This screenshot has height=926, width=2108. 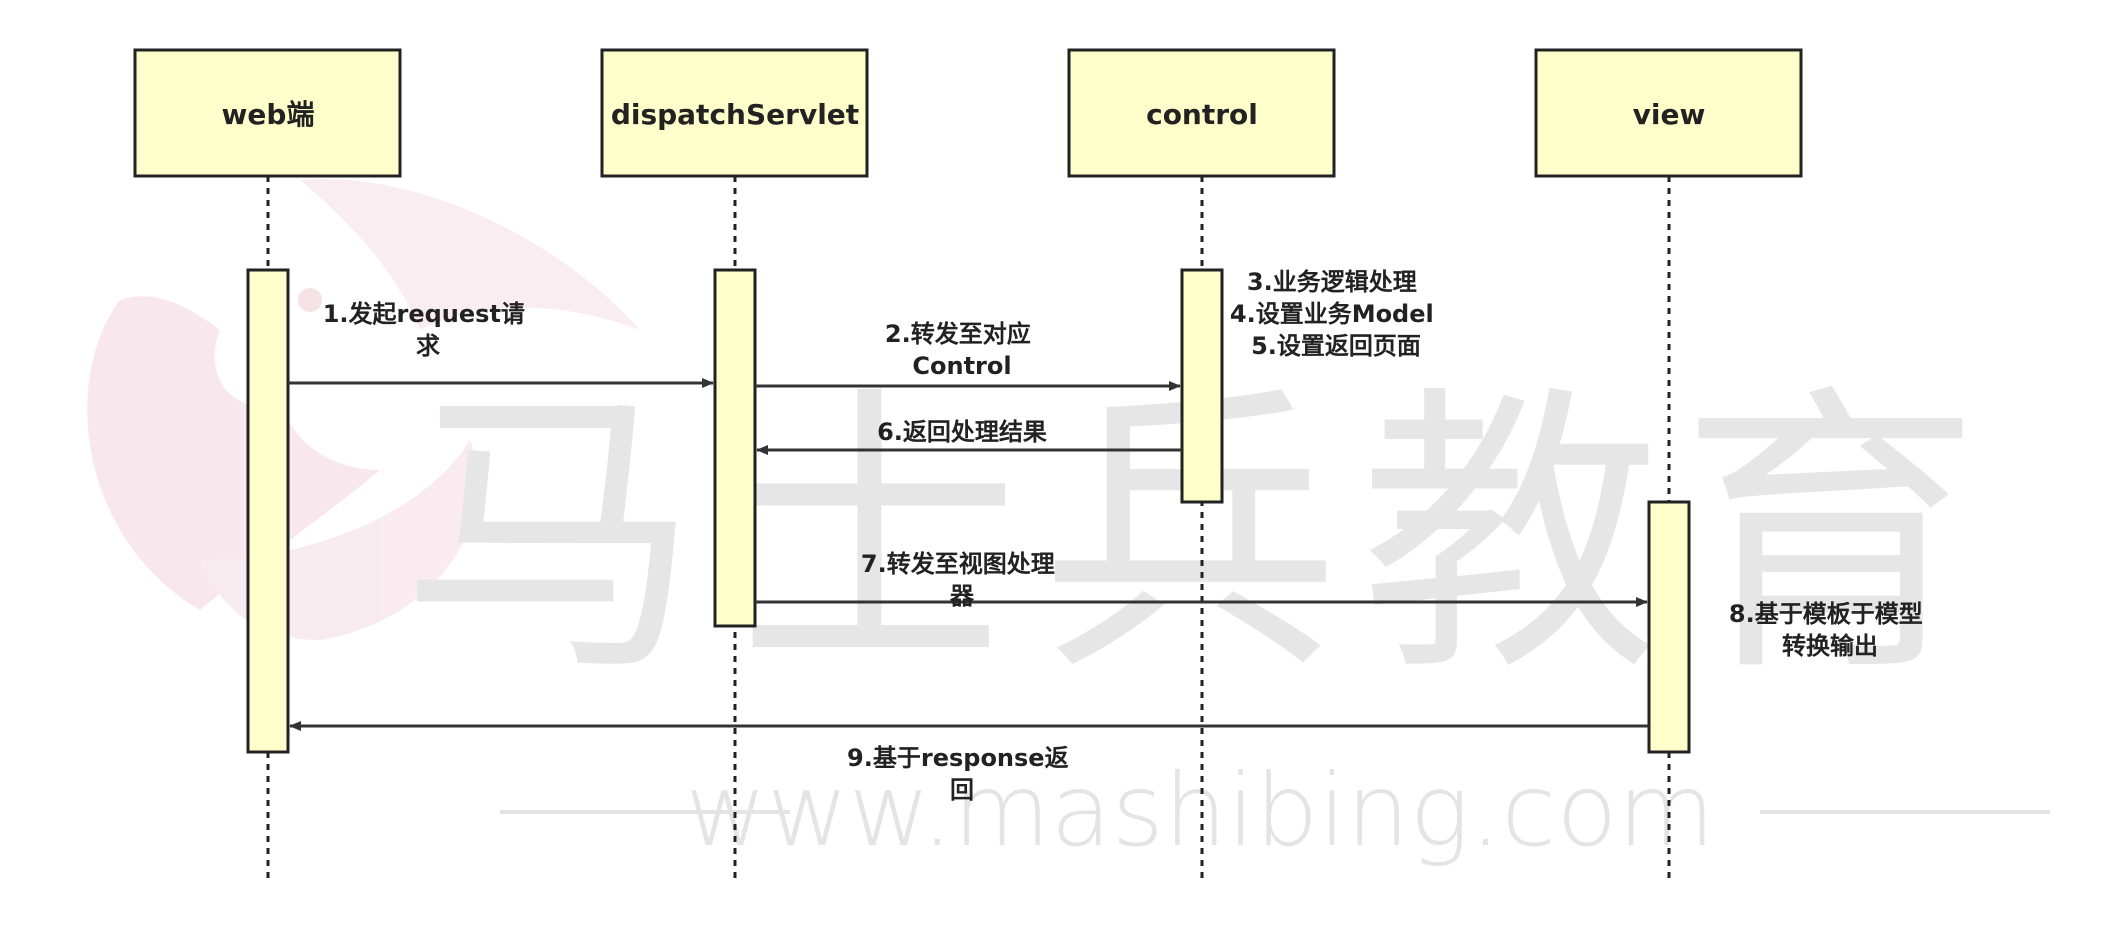 I want to click on actor-control: control, so click(x=1201, y=113).